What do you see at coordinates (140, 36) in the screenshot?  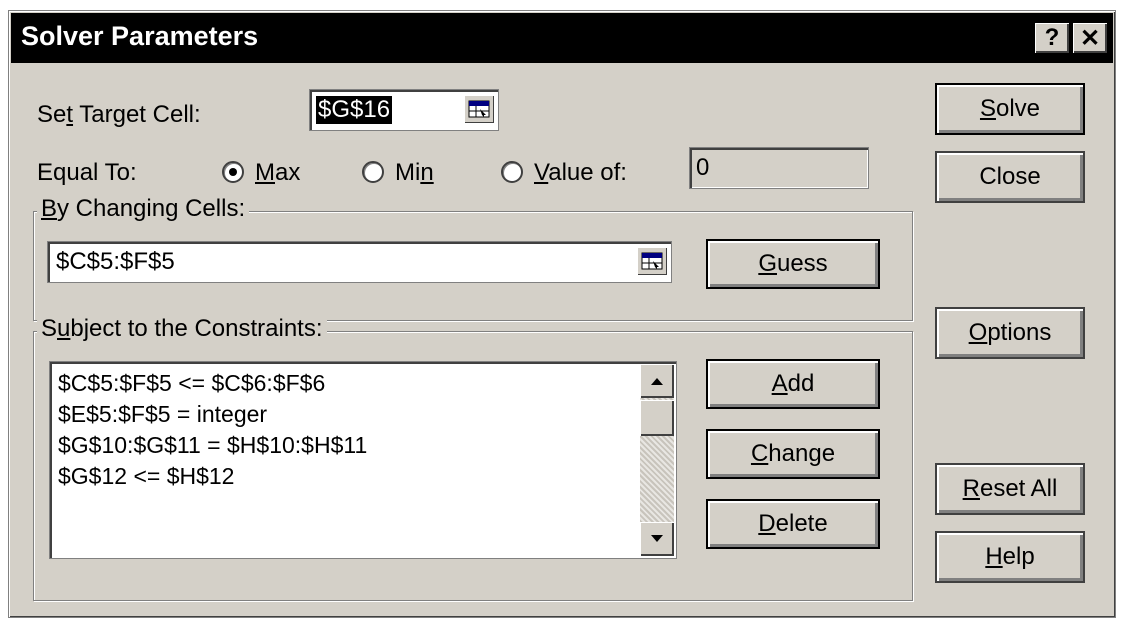 I see `window-title: Solver Parameters` at bounding box center [140, 36].